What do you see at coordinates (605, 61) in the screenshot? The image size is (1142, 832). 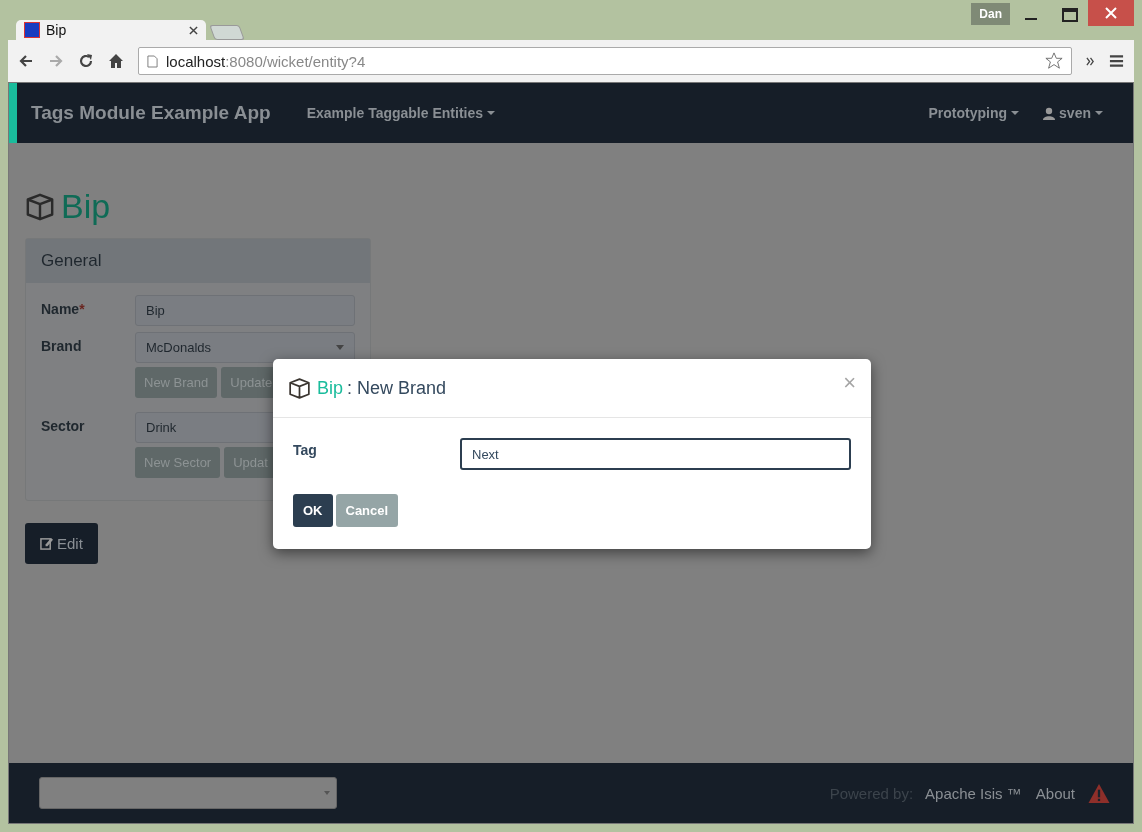 I see `address-bar: localhost:8080/wicket/entity?4` at bounding box center [605, 61].